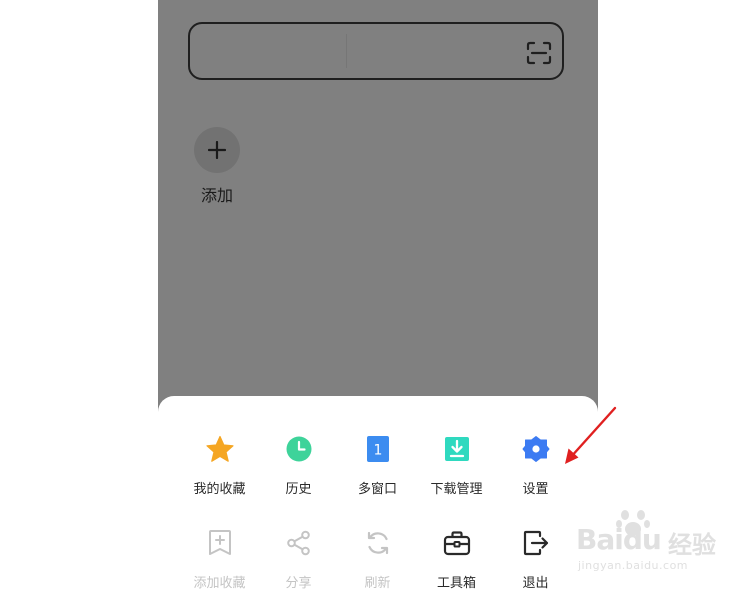  What do you see at coordinates (591, 435) in the screenshot?
I see `annotation-arrow` at bounding box center [591, 435].